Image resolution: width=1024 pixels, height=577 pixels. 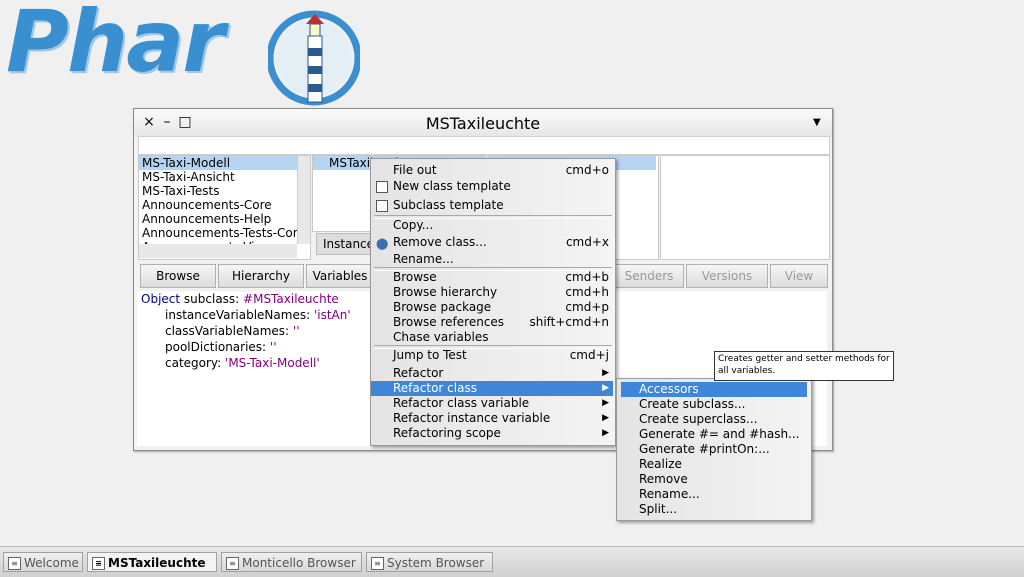 What do you see at coordinates (435, 388) in the screenshot?
I see `menu-item-label: Refactor class` at bounding box center [435, 388].